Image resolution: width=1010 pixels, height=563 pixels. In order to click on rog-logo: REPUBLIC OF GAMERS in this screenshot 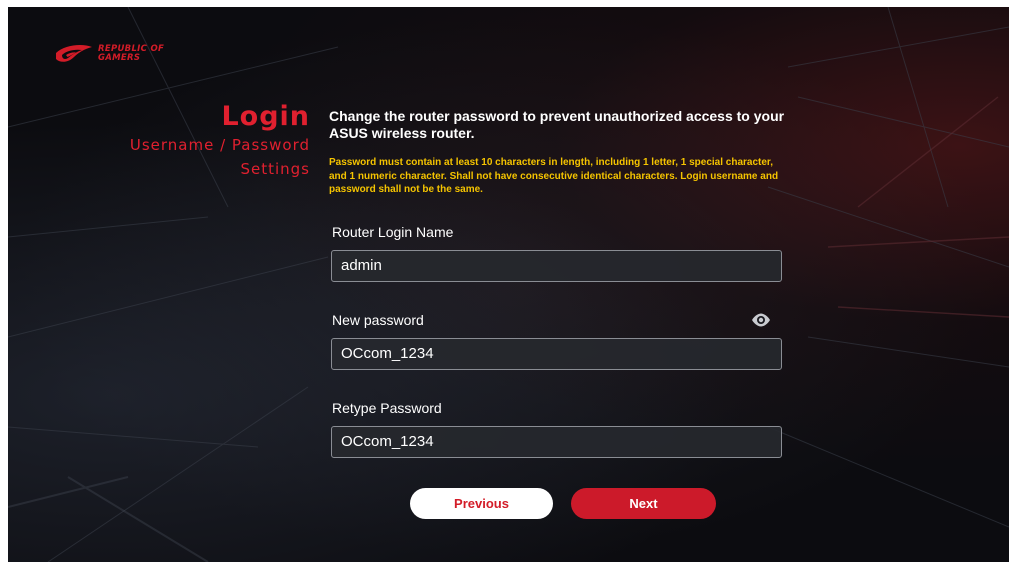, I will do `click(109, 54)`.